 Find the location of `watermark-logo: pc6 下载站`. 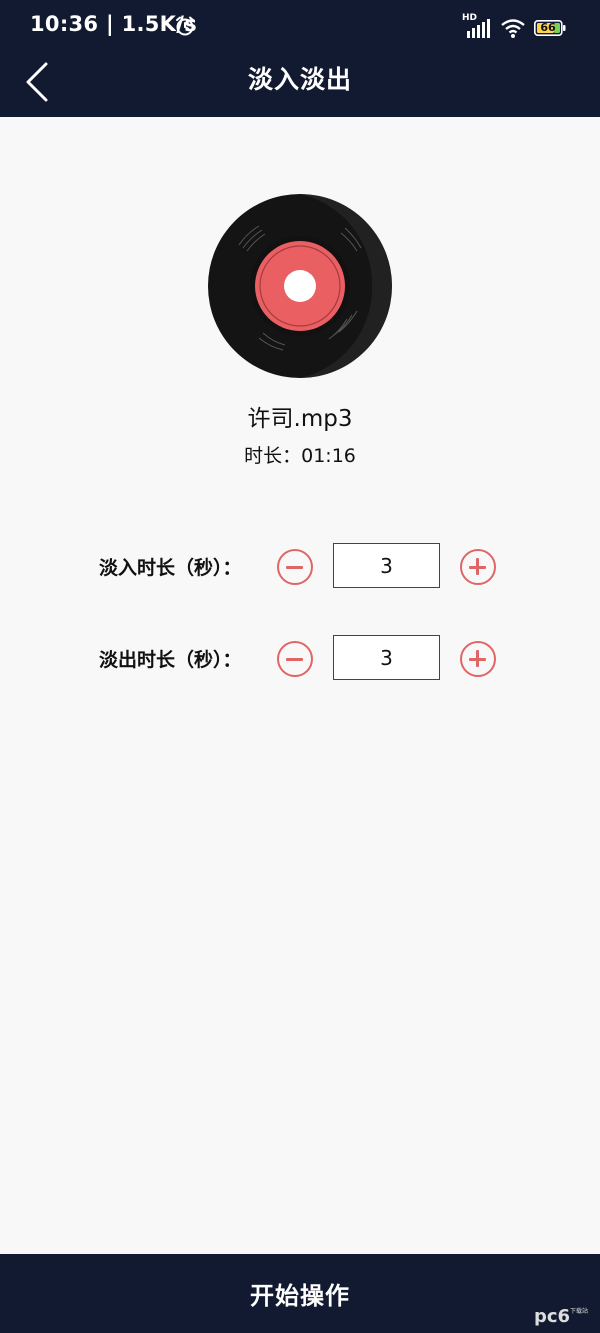

watermark-logo: pc6 下载站 is located at coordinates (561, 1316).